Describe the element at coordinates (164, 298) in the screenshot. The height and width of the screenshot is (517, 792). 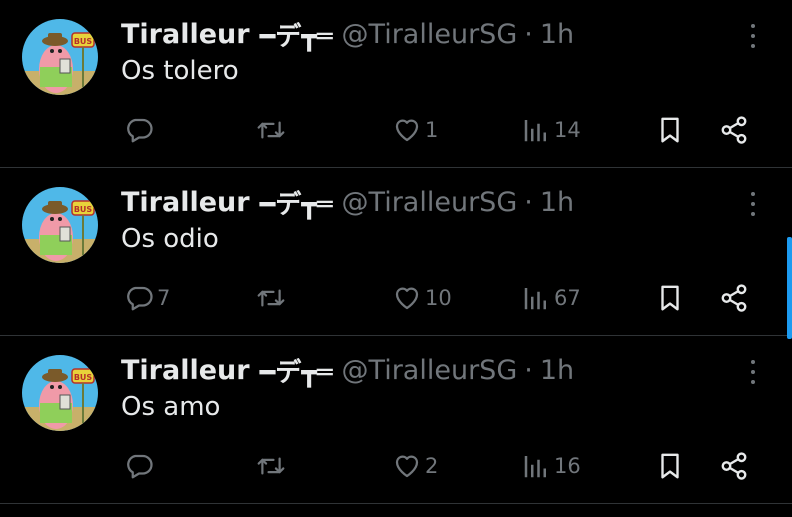
I see `reply-count: 7` at that location.